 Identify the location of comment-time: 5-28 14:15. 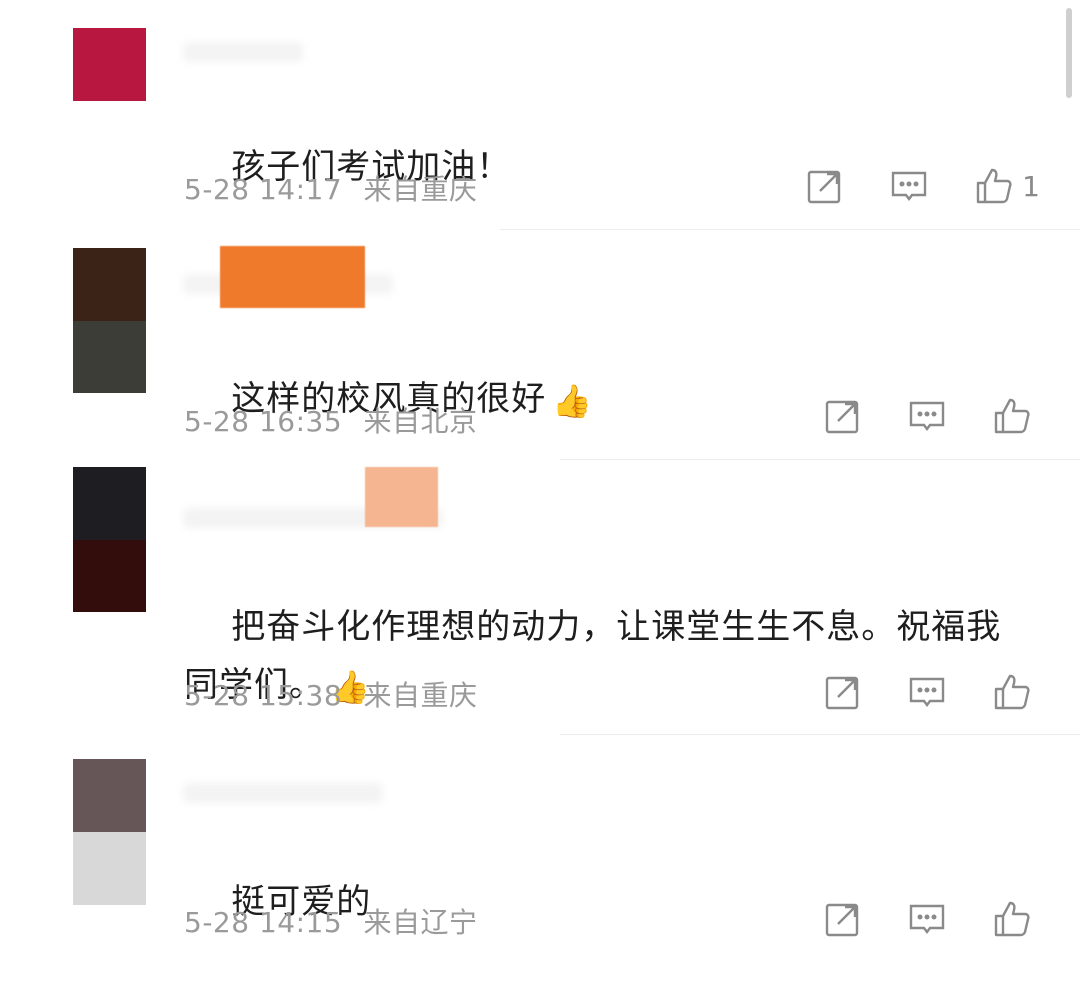
(263, 922).